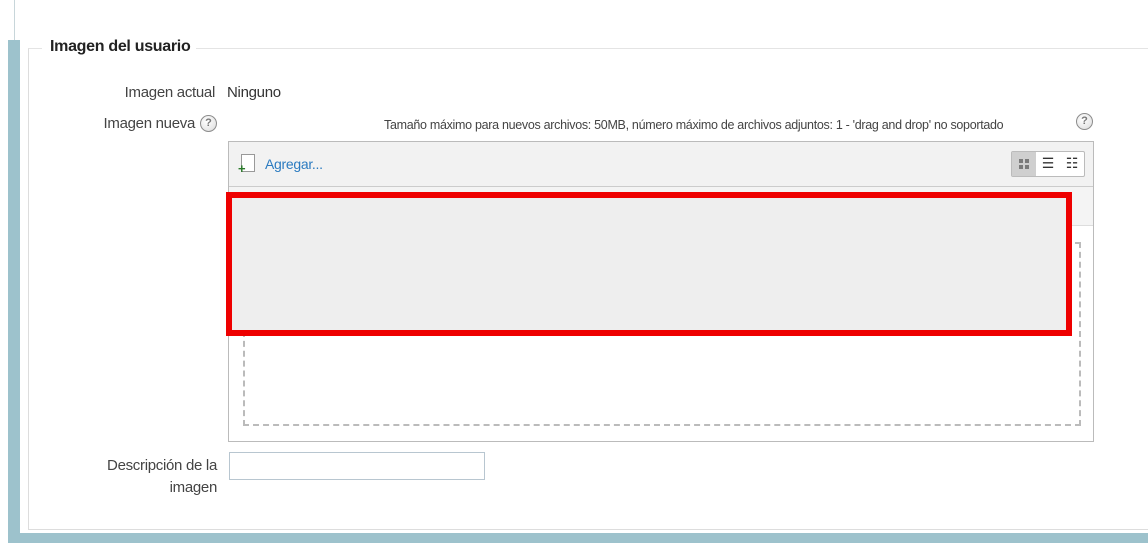 This screenshot has height=543, width=1148. I want to click on tree-view-icon: ☷, so click(1072, 163).